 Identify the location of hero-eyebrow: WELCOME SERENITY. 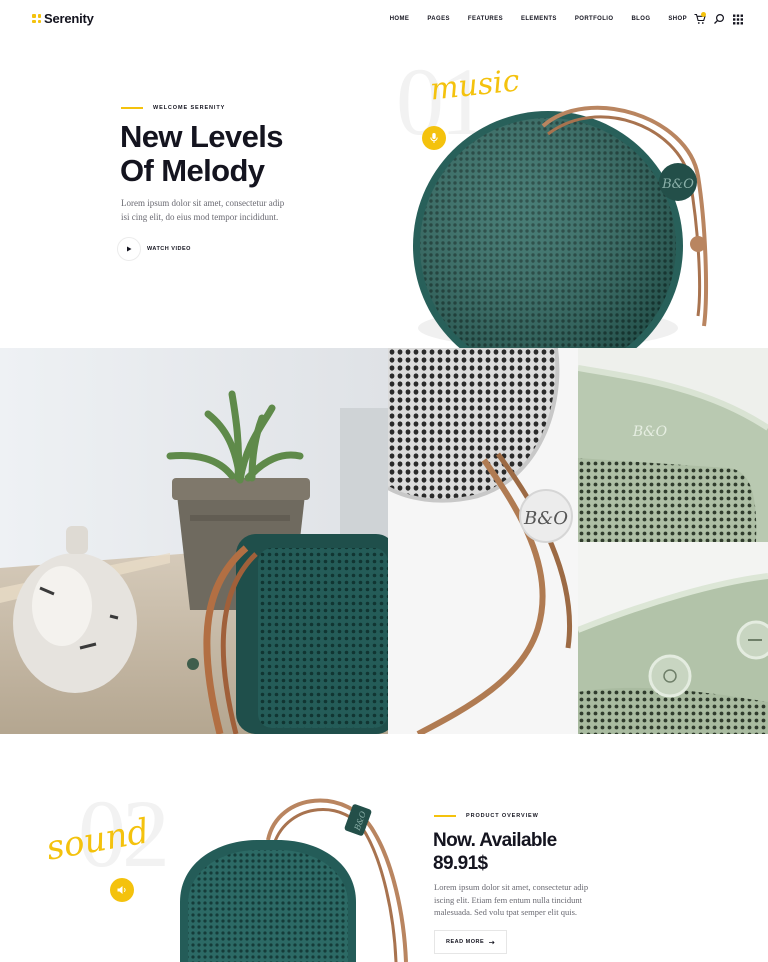
(173, 108).